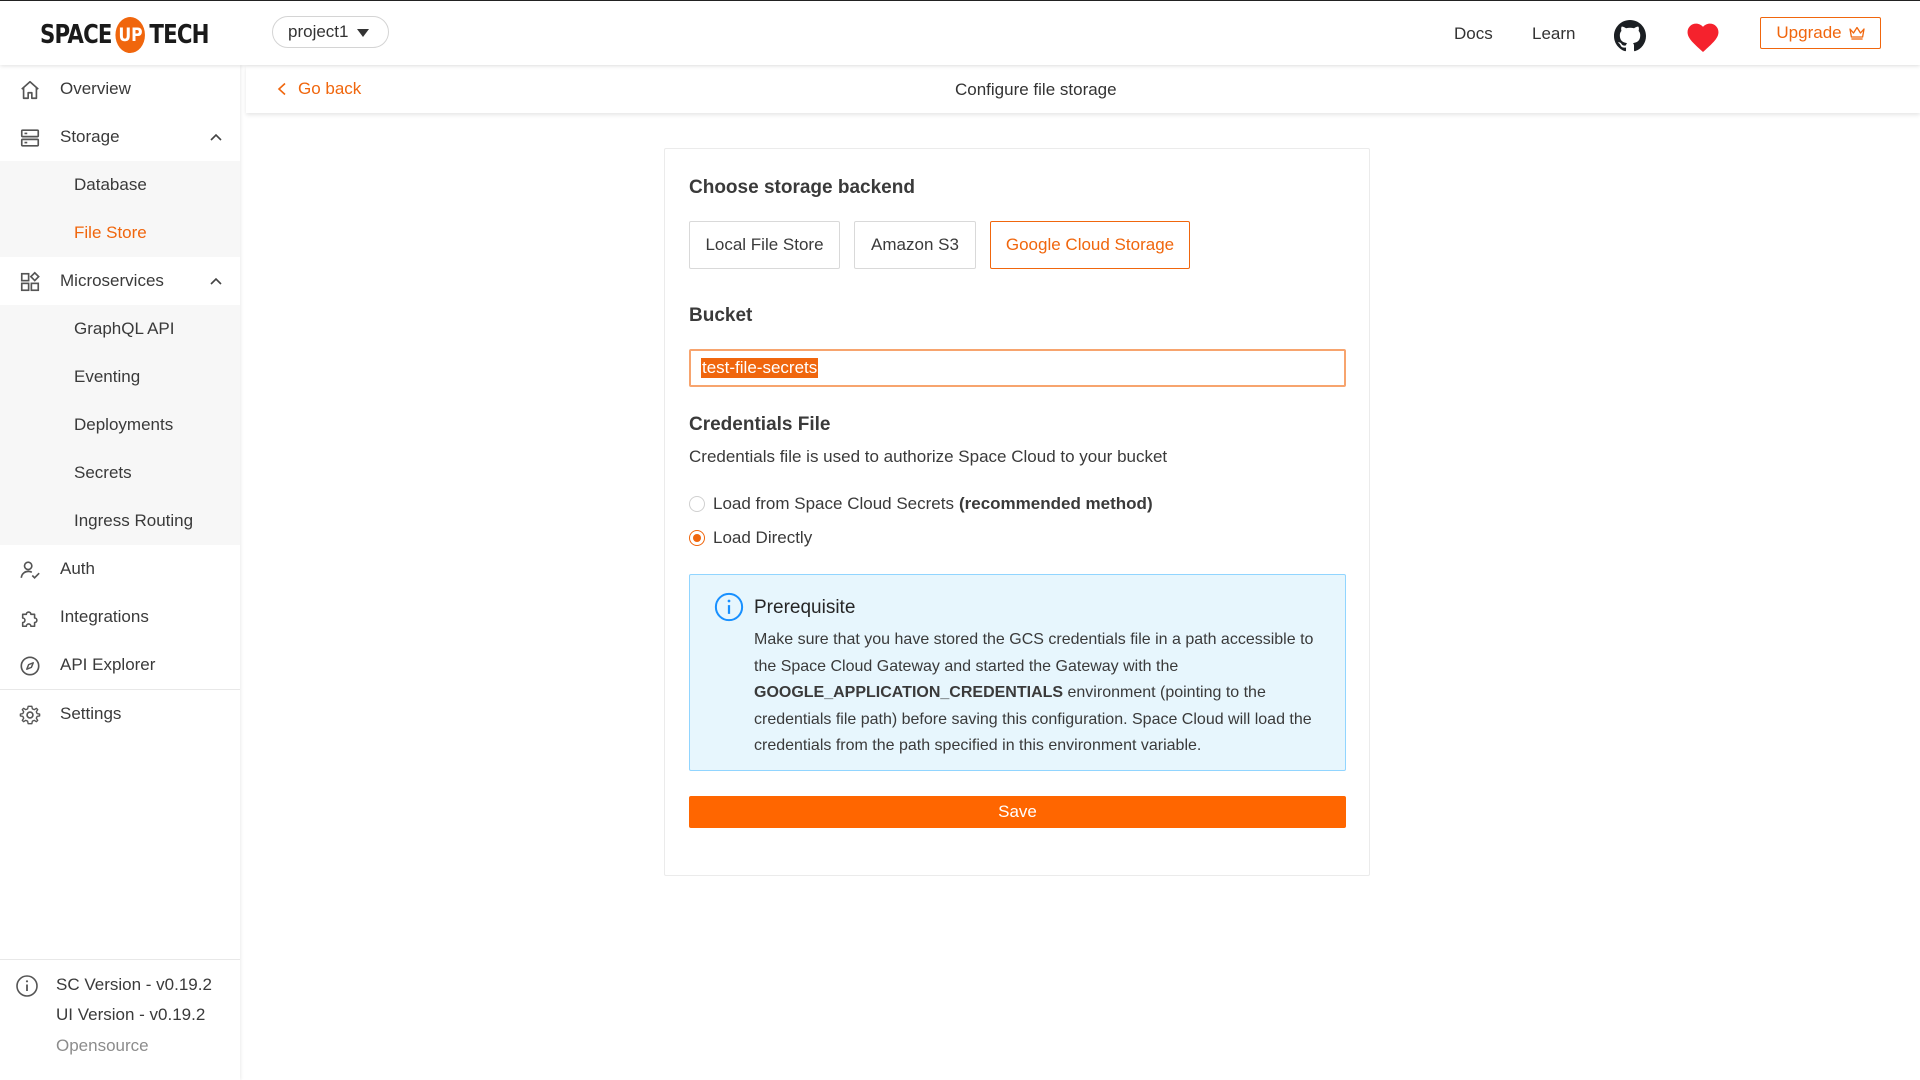  What do you see at coordinates (1809, 32) in the screenshot?
I see `upgrade-label: Upgrade` at bounding box center [1809, 32].